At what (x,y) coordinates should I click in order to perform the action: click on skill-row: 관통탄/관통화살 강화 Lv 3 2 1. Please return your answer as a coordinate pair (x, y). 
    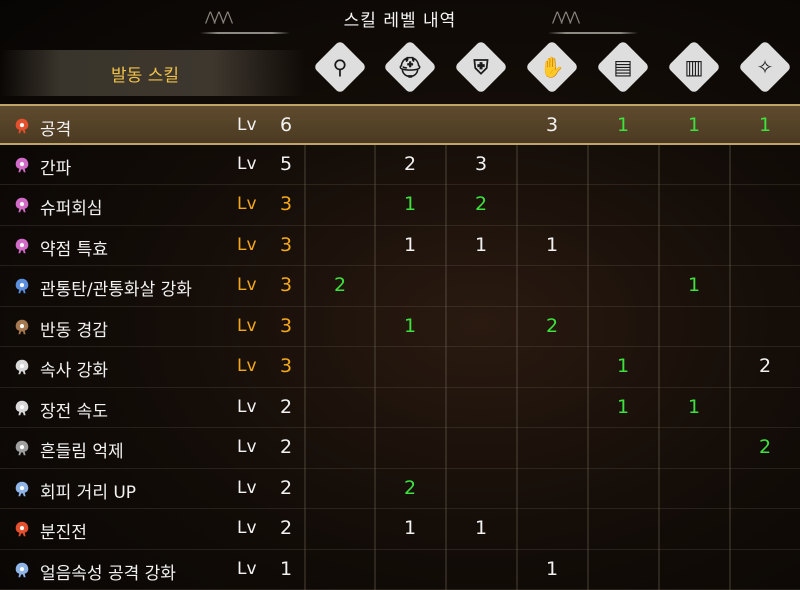
    Looking at the image, I should click on (400, 286).